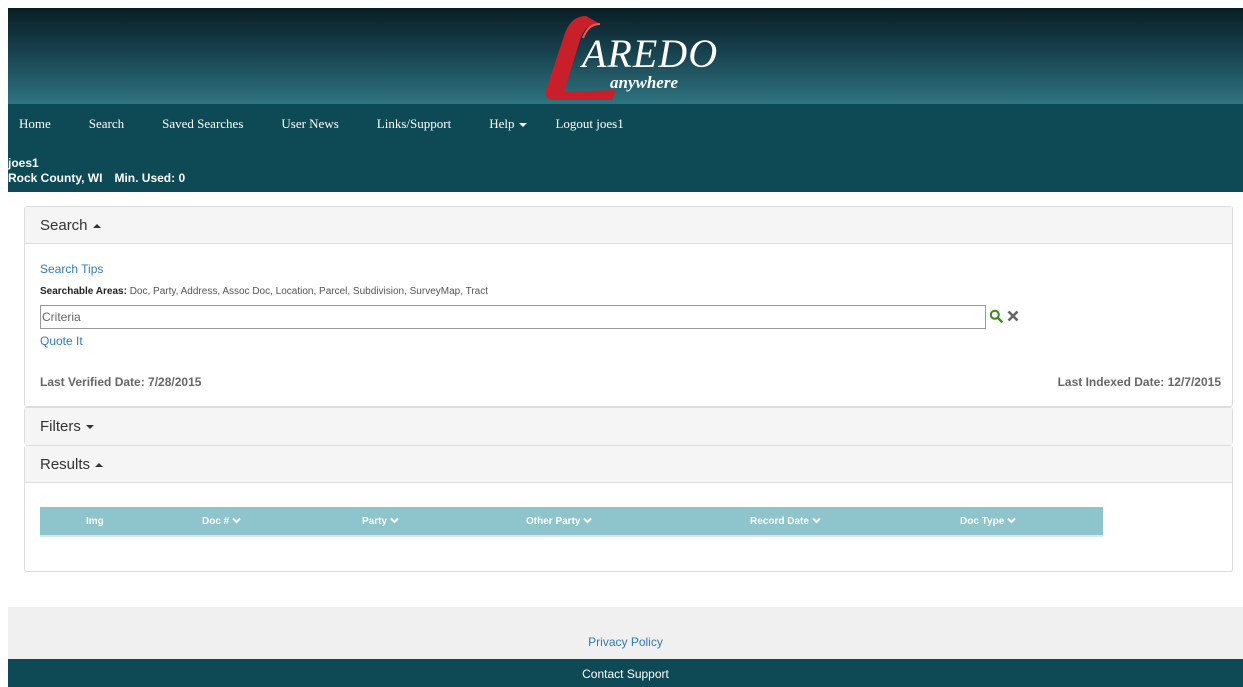 This screenshot has width=1243, height=687. What do you see at coordinates (625, 178) in the screenshot?
I see `user-county-line: Rock County, WI Min. Used: 0` at bounding box center [625, 178].